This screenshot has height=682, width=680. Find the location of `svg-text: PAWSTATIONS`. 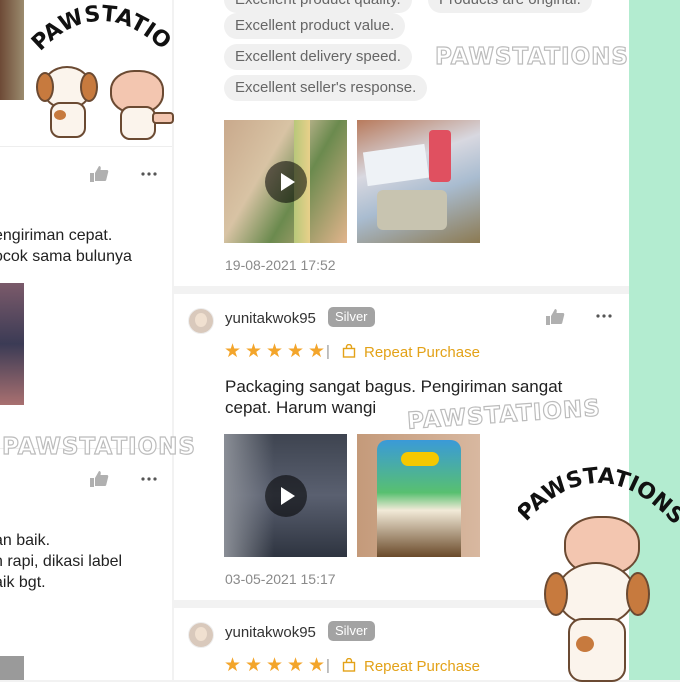

svg-text: PAWSTATIONS is located at coordinates (102, 28).